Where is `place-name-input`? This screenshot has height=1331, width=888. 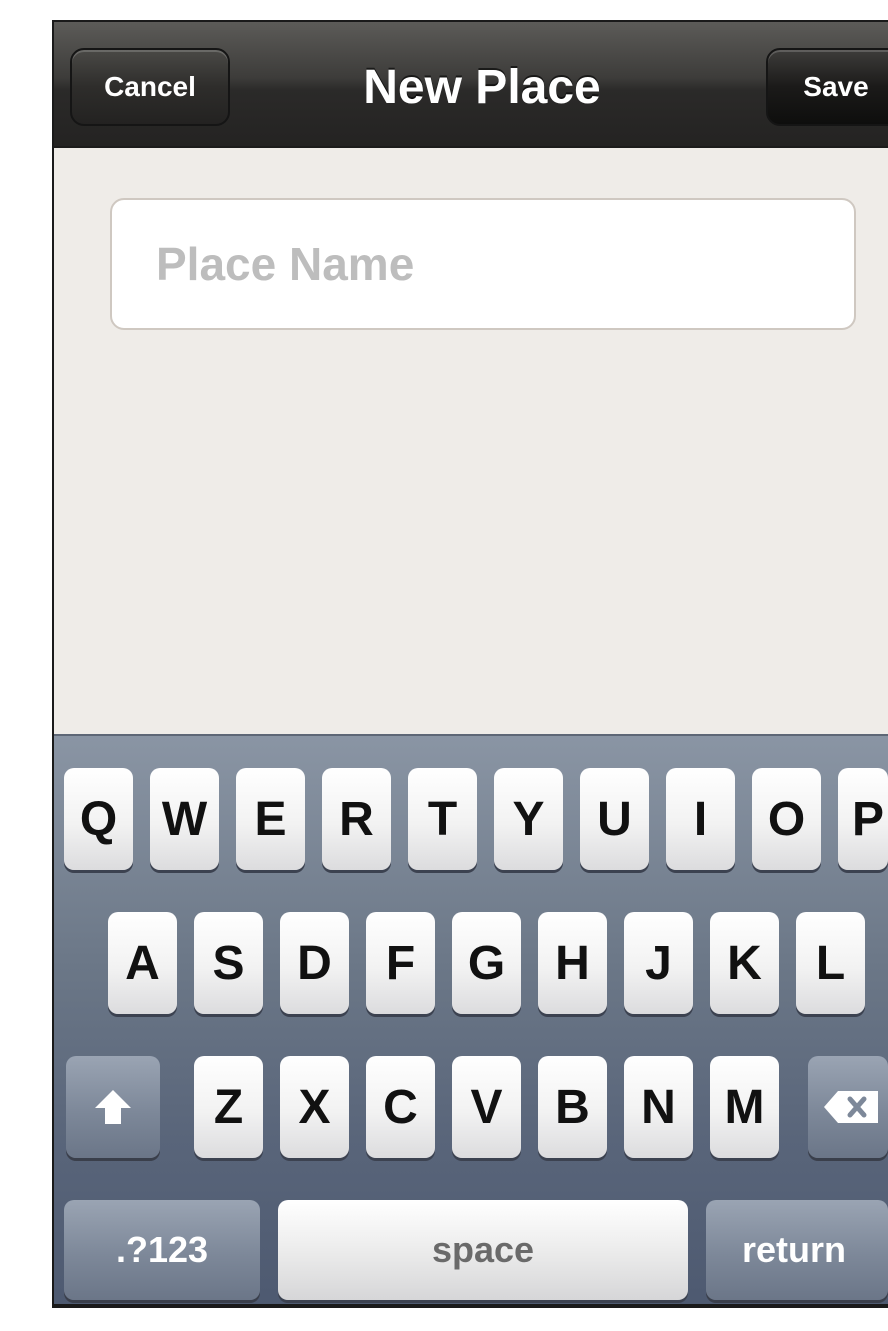 place-name-input is located at coordinates (483, 264).